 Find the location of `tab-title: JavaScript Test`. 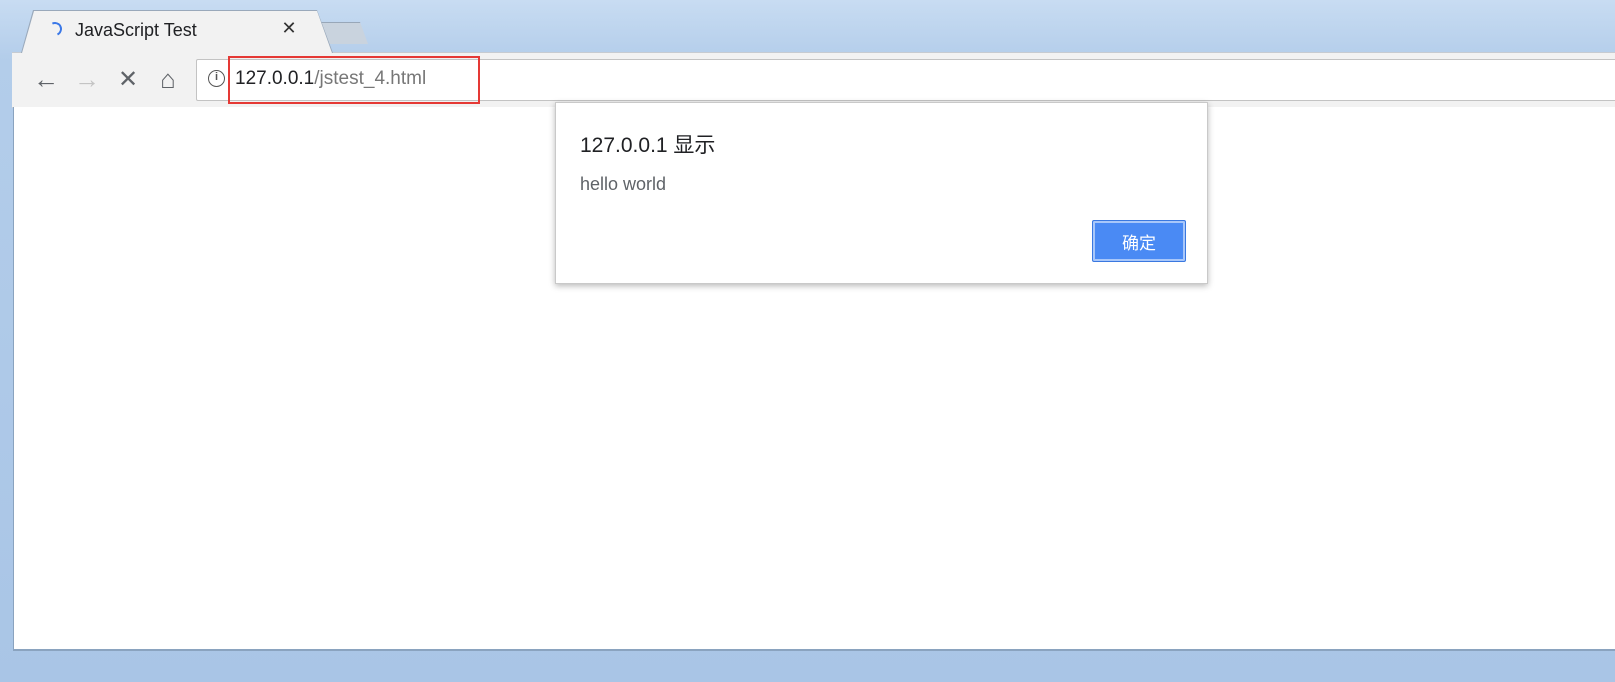

tab-title: JavaScript Test is located at coordinates (136, 30).